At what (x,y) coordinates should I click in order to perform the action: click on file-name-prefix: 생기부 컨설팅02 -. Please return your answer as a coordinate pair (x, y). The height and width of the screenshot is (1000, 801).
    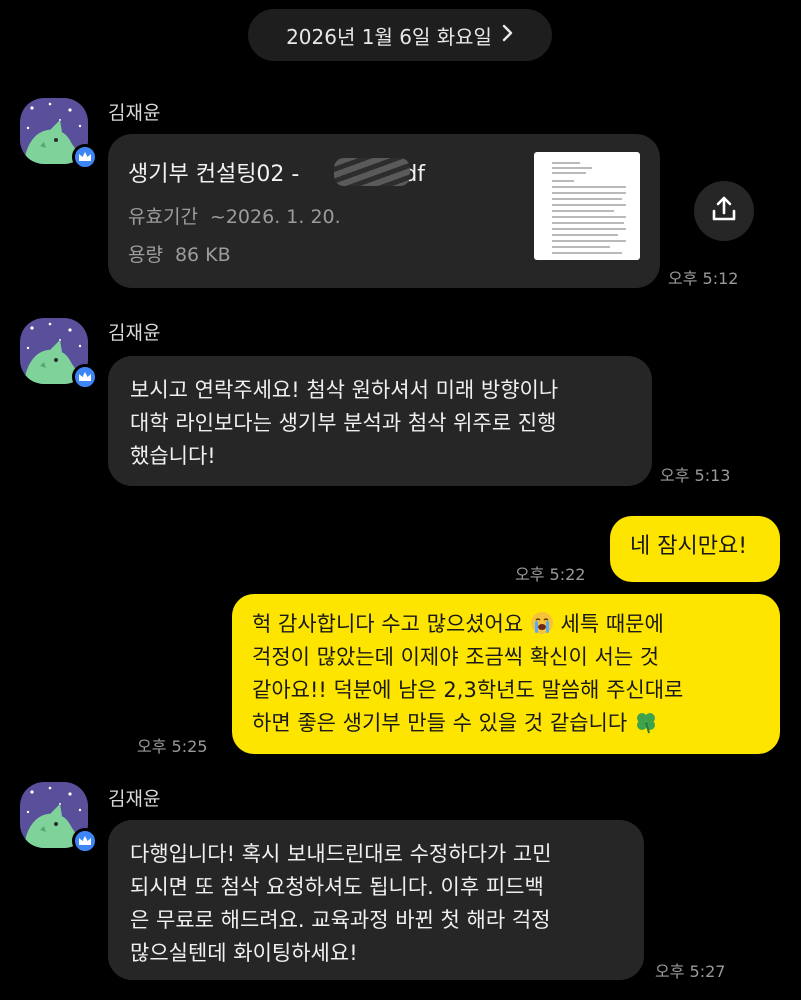
    Looking at the image, I should click on (214, 174).